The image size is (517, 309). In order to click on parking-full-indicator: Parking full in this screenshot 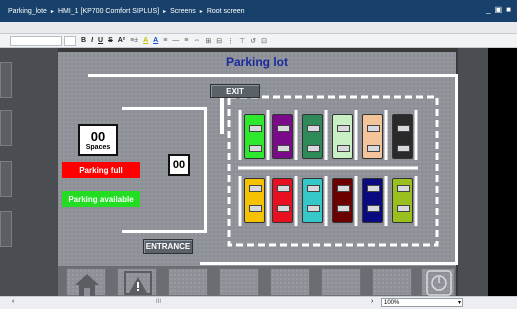, I will do `click(101, 170)`.